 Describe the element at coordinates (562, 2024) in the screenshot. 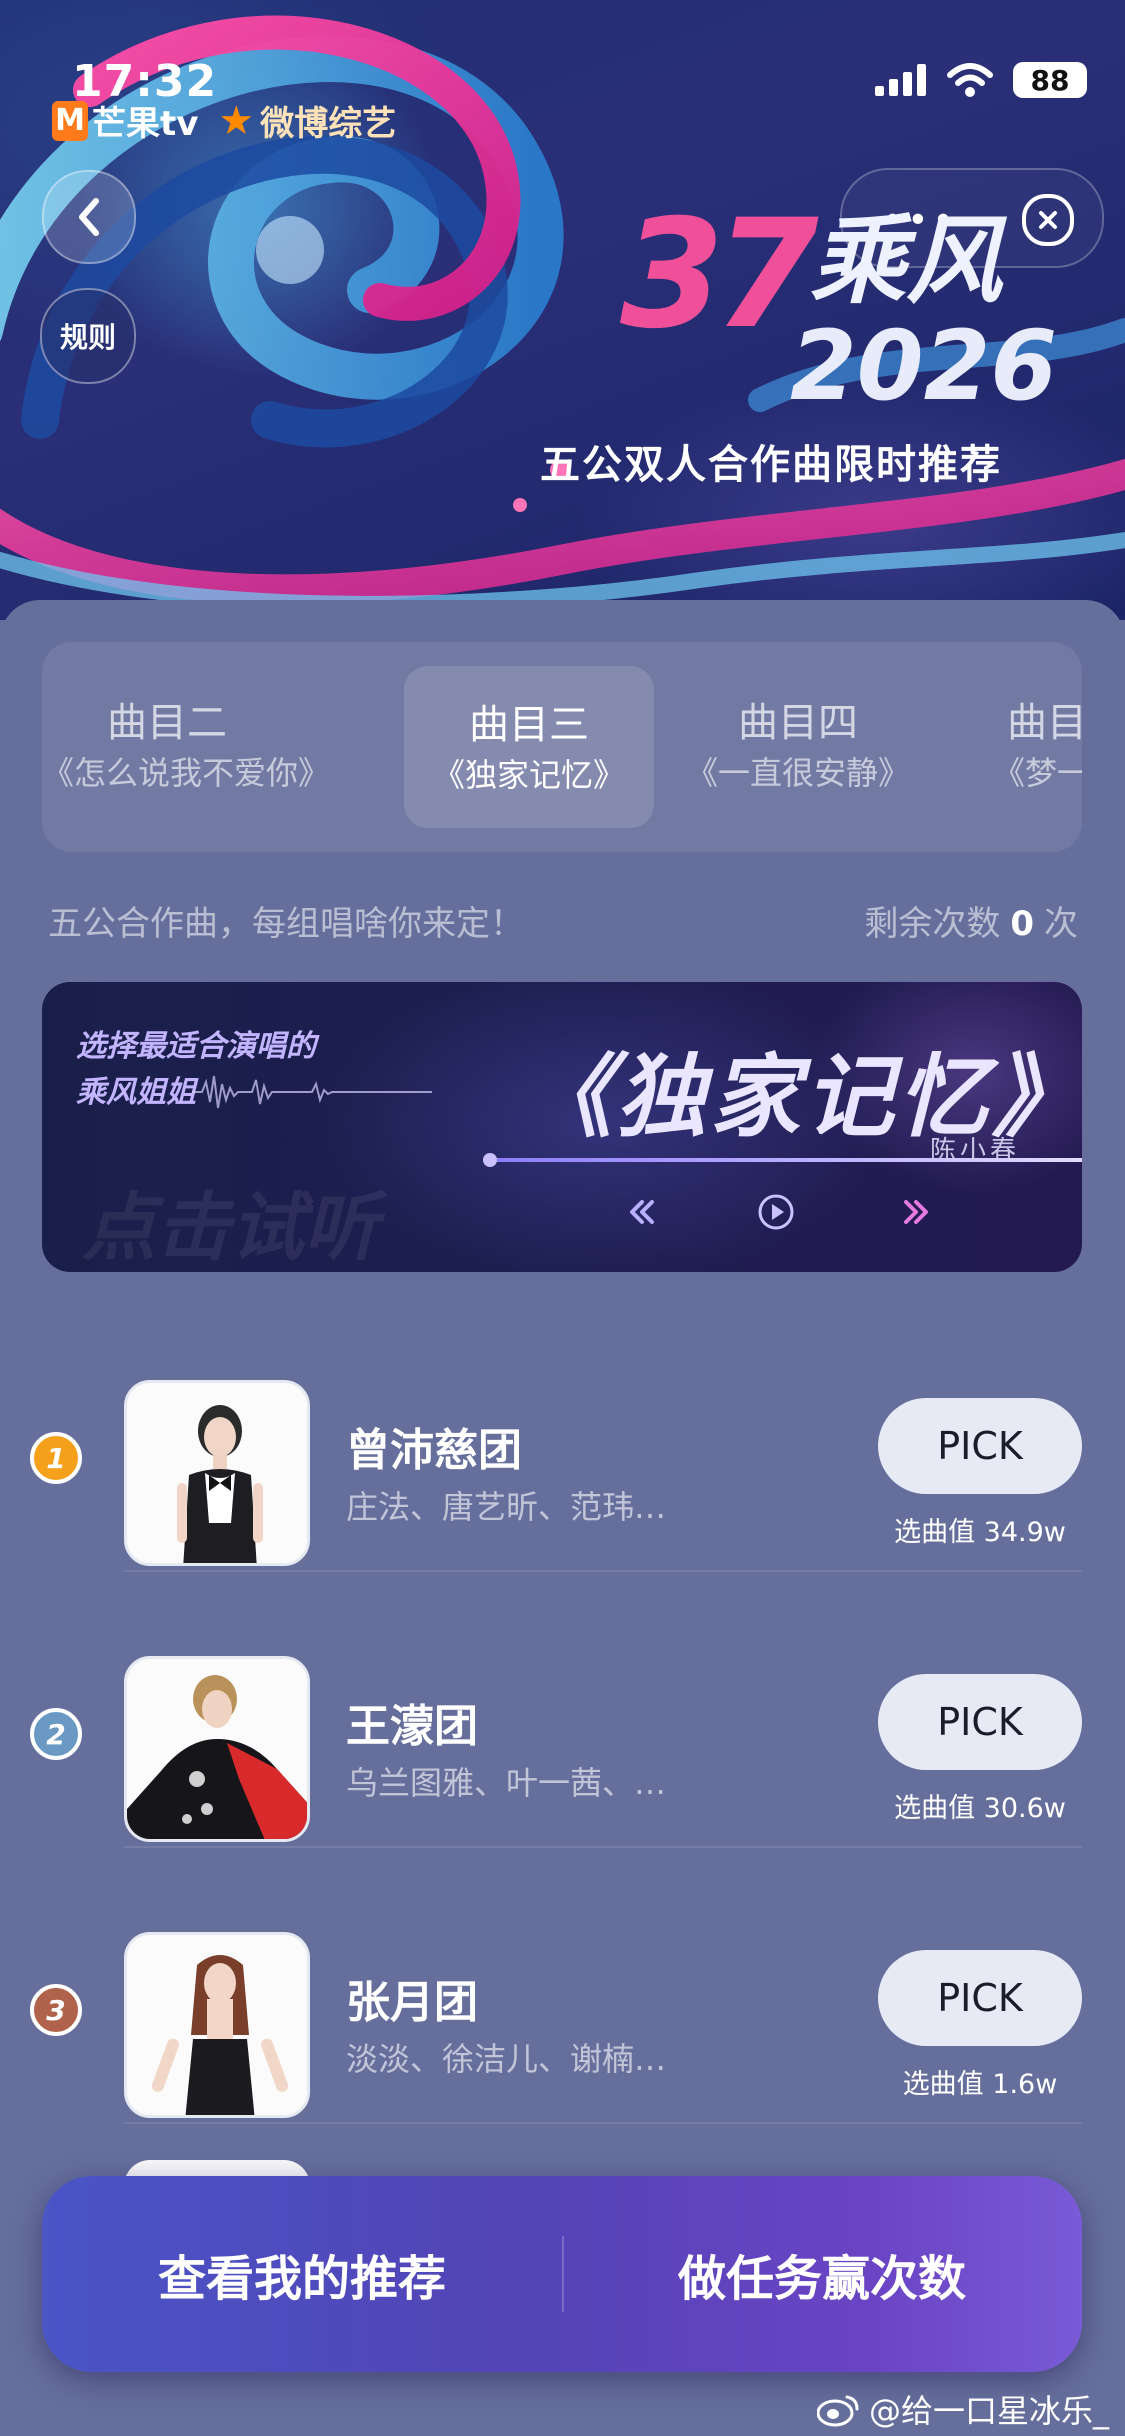

I see `group-row: 3 张月团 淡淡、徐洁儿、谢楠… PICK 选曲值 1.6w` at that location.